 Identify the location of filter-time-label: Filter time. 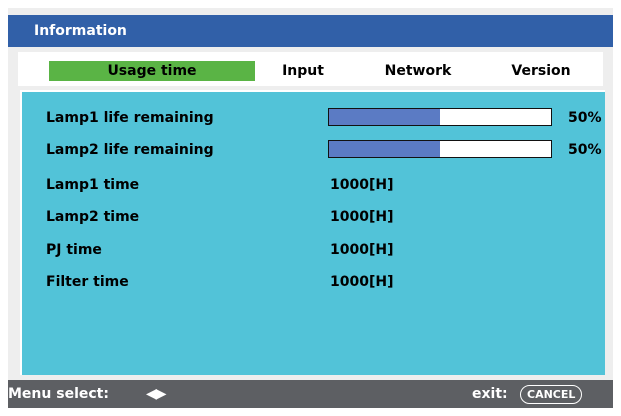
(87, 282).